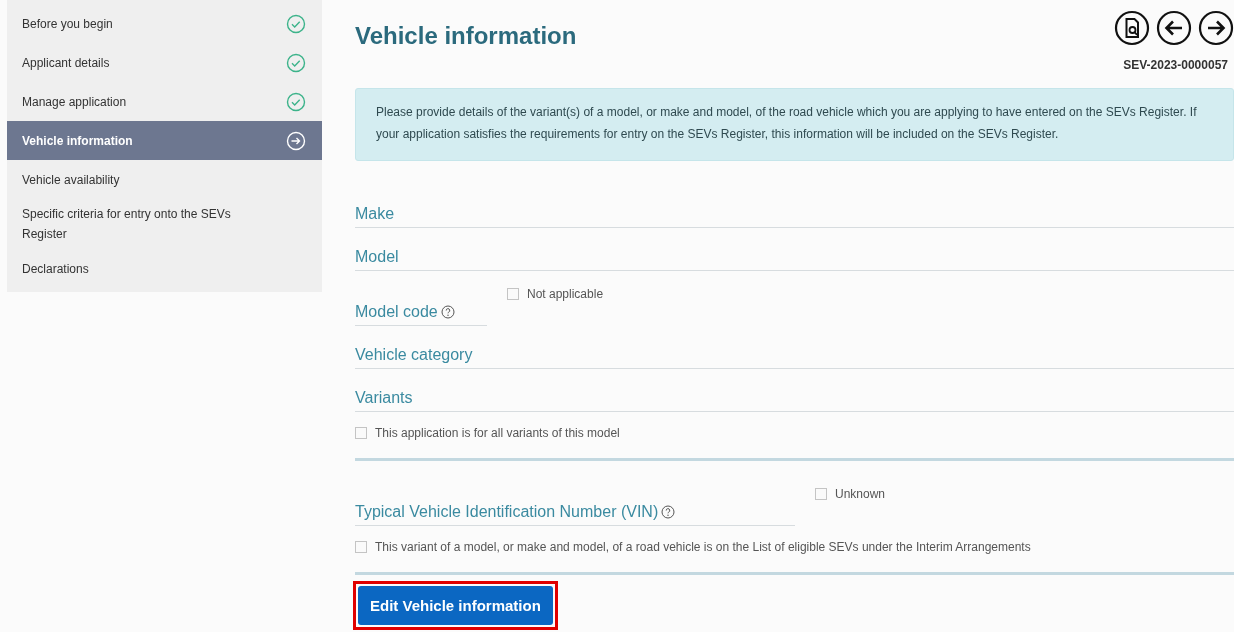  What do you see at coordinates (497, 433) in the screenshot?
I see `checkbox-label: This application is for all variants of this model` at bounding box center [497, 433].